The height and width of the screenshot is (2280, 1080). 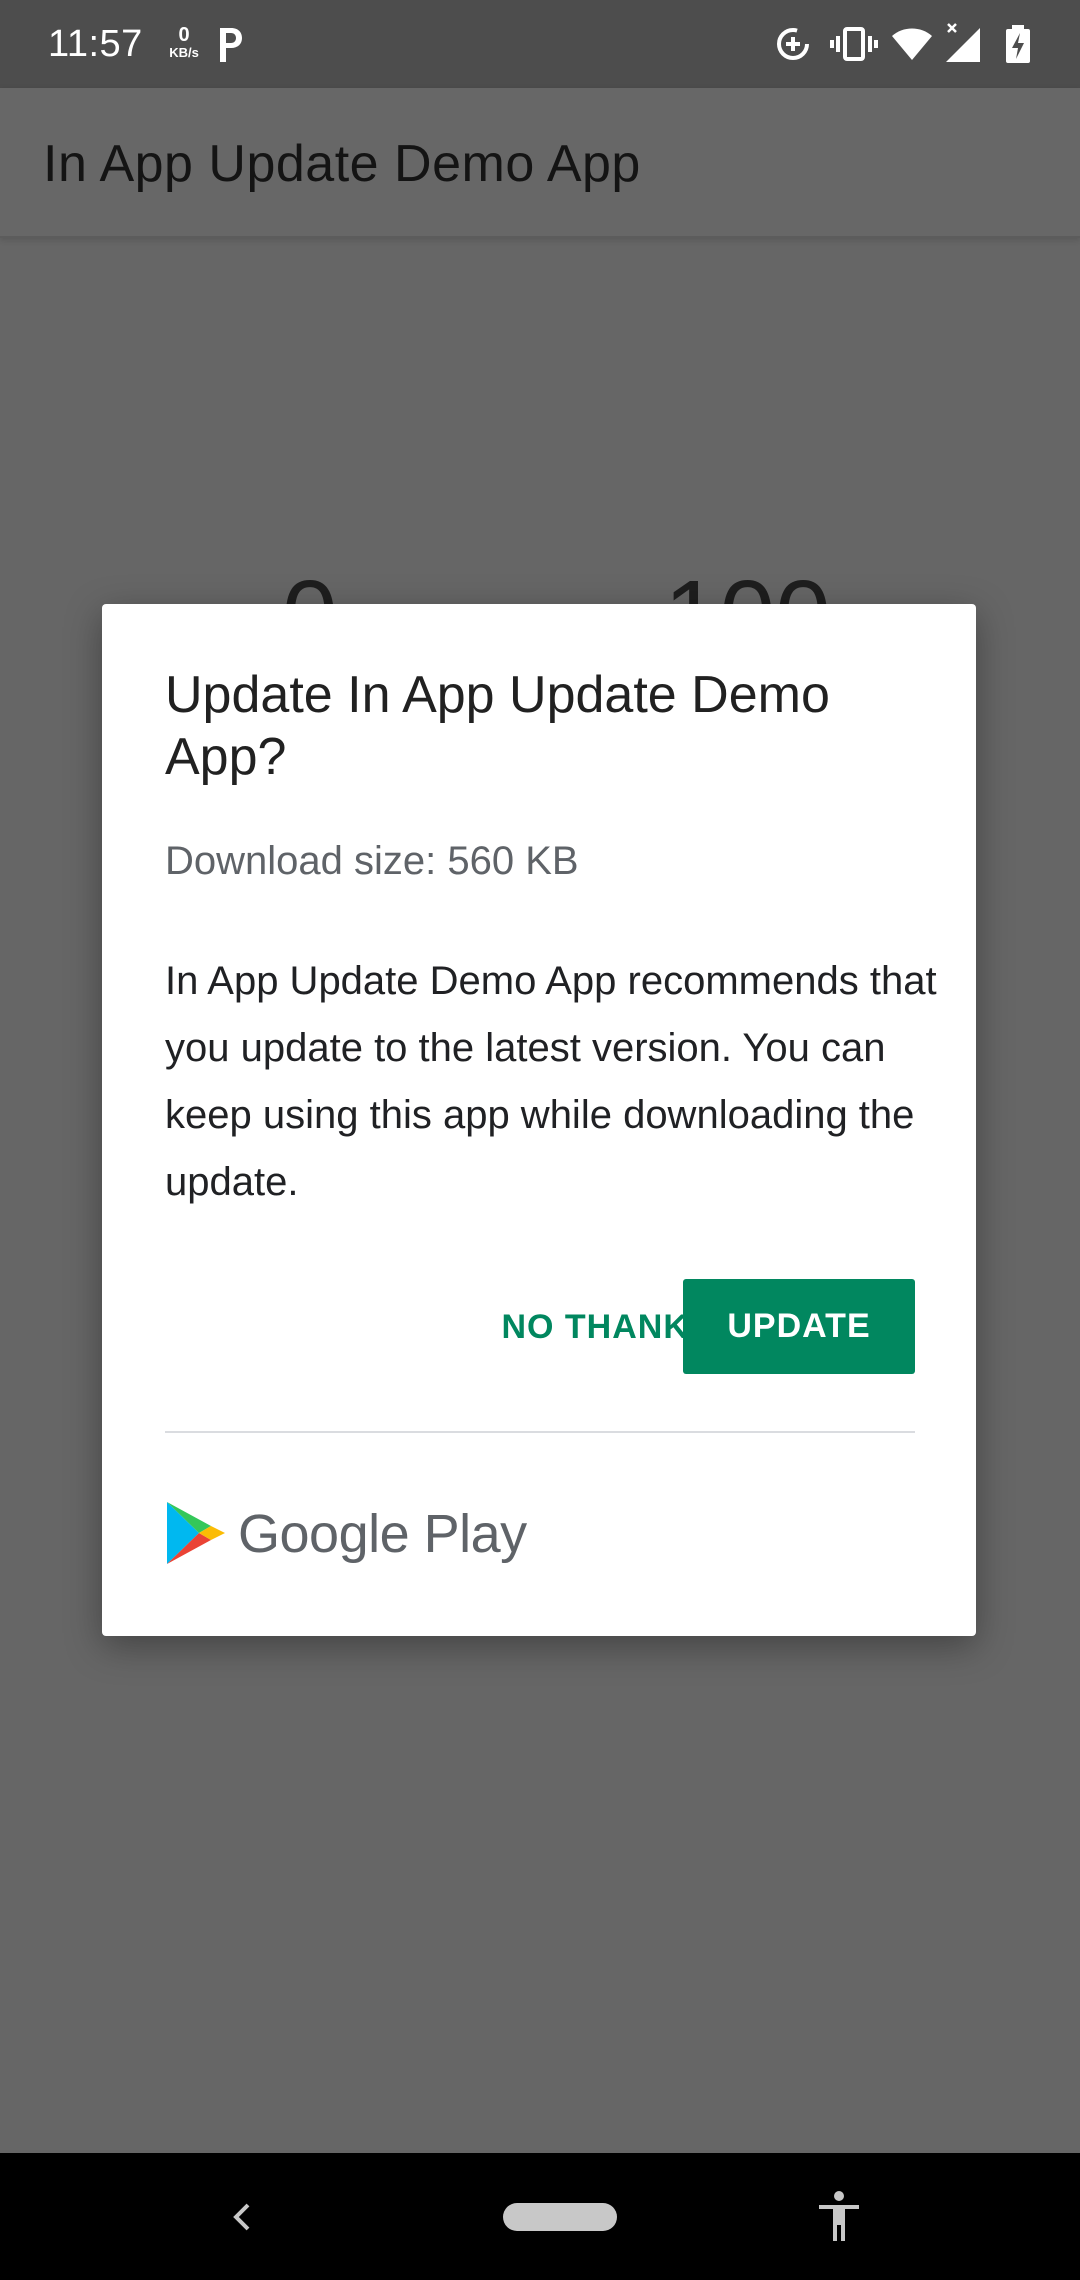 I want to click on dialog-title: Update In App Update Demo App?, so click(x=497, y=726).